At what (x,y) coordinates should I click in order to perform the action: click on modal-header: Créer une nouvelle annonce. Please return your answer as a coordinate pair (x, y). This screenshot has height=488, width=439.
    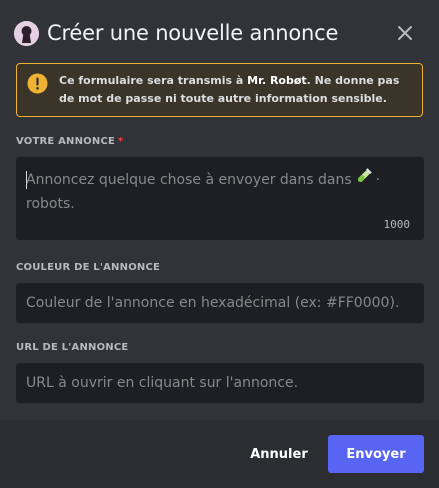
    Looking at the image, I should click on (219, 33).